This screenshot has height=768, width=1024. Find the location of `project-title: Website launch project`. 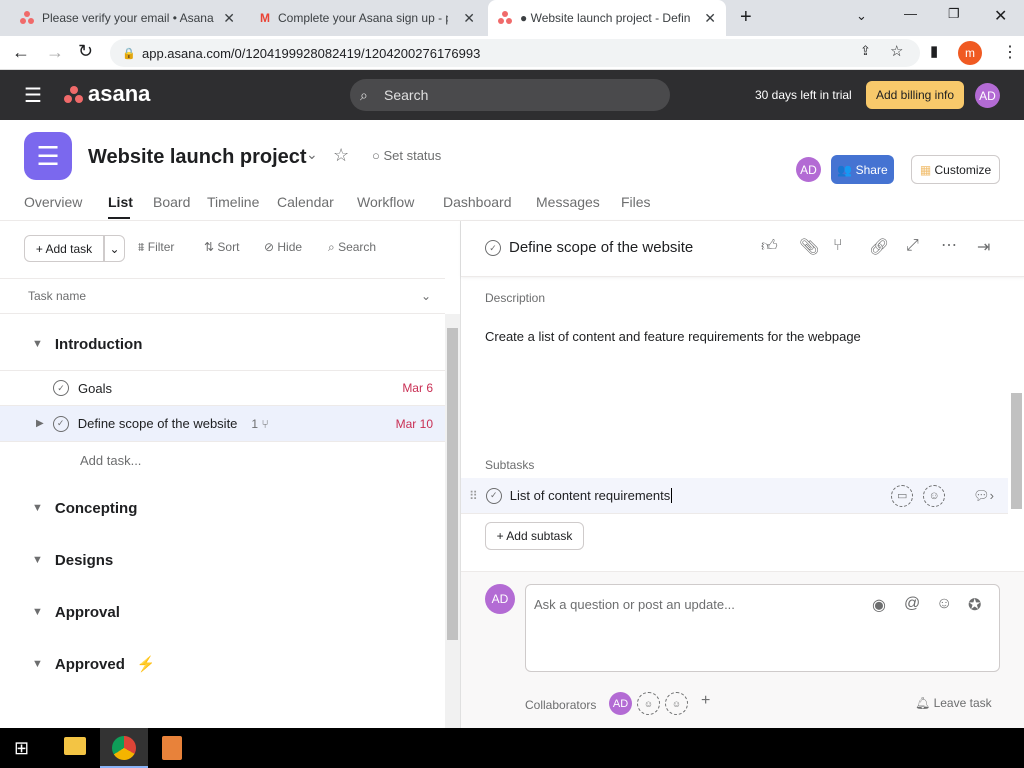

project-title: Website launch project is located at coordinates (197, 157).